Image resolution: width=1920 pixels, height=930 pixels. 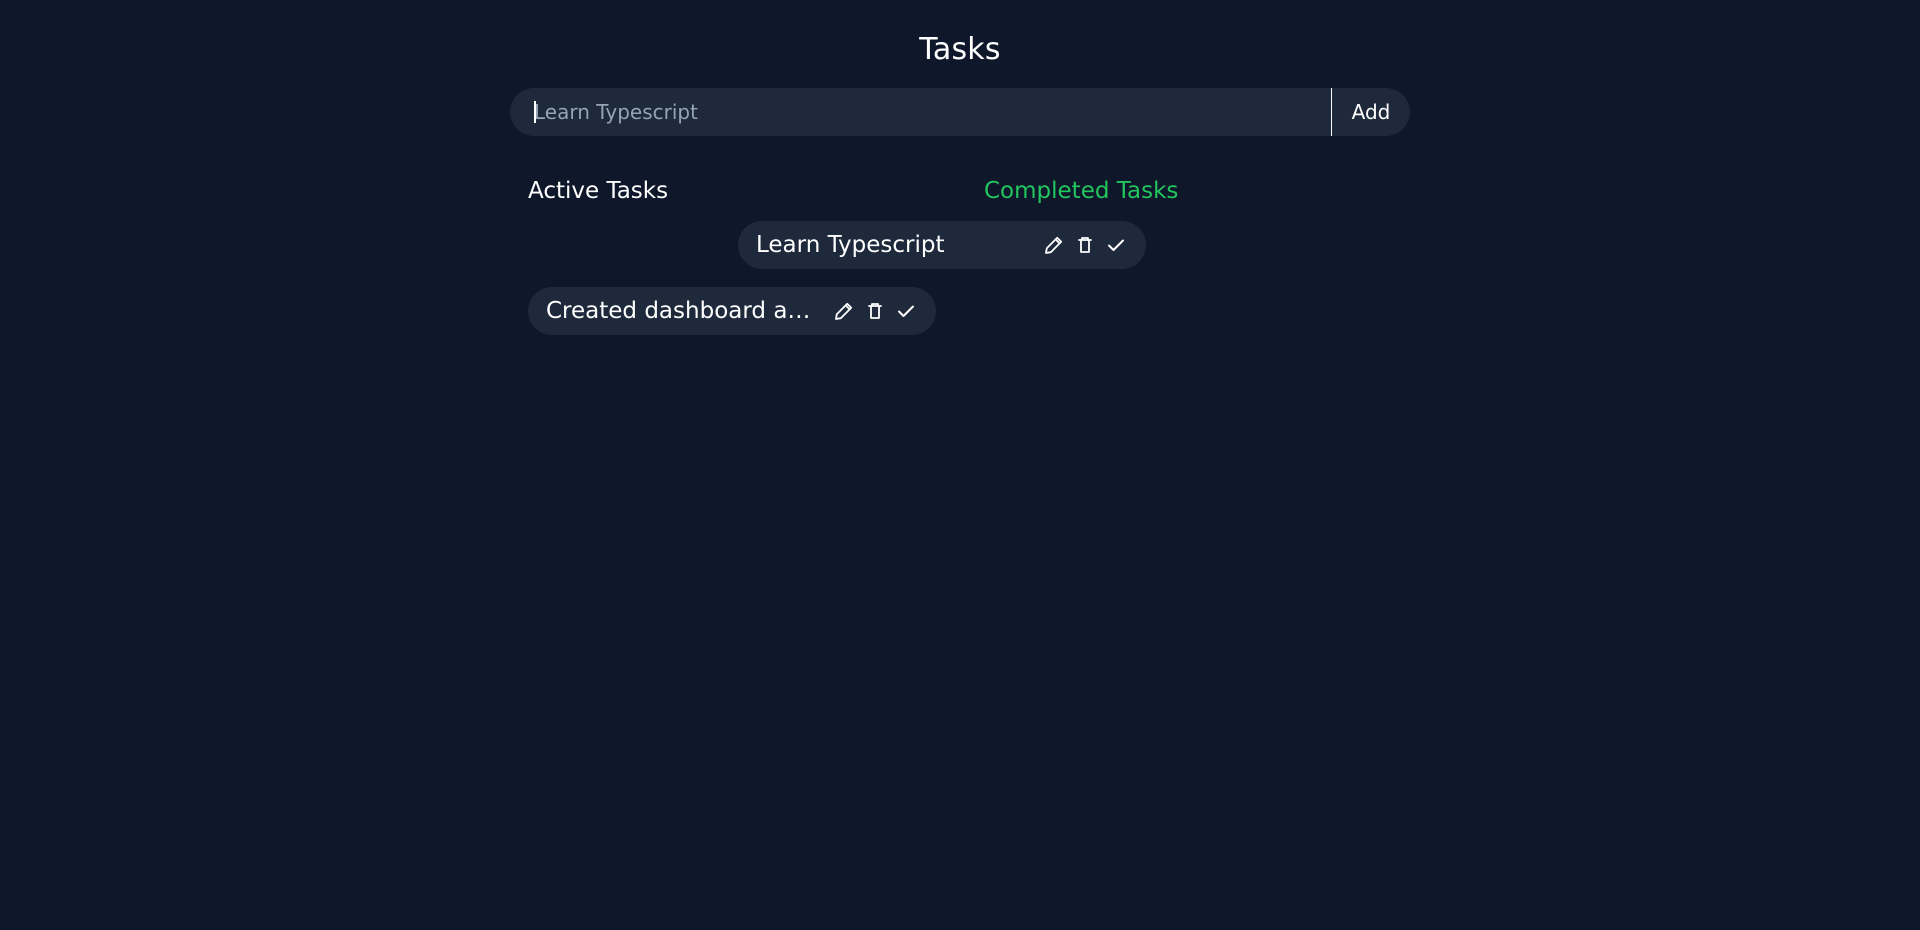 I want to click on completed-tasks-heading: Completed Tasks, so click(x=1081, y=191).